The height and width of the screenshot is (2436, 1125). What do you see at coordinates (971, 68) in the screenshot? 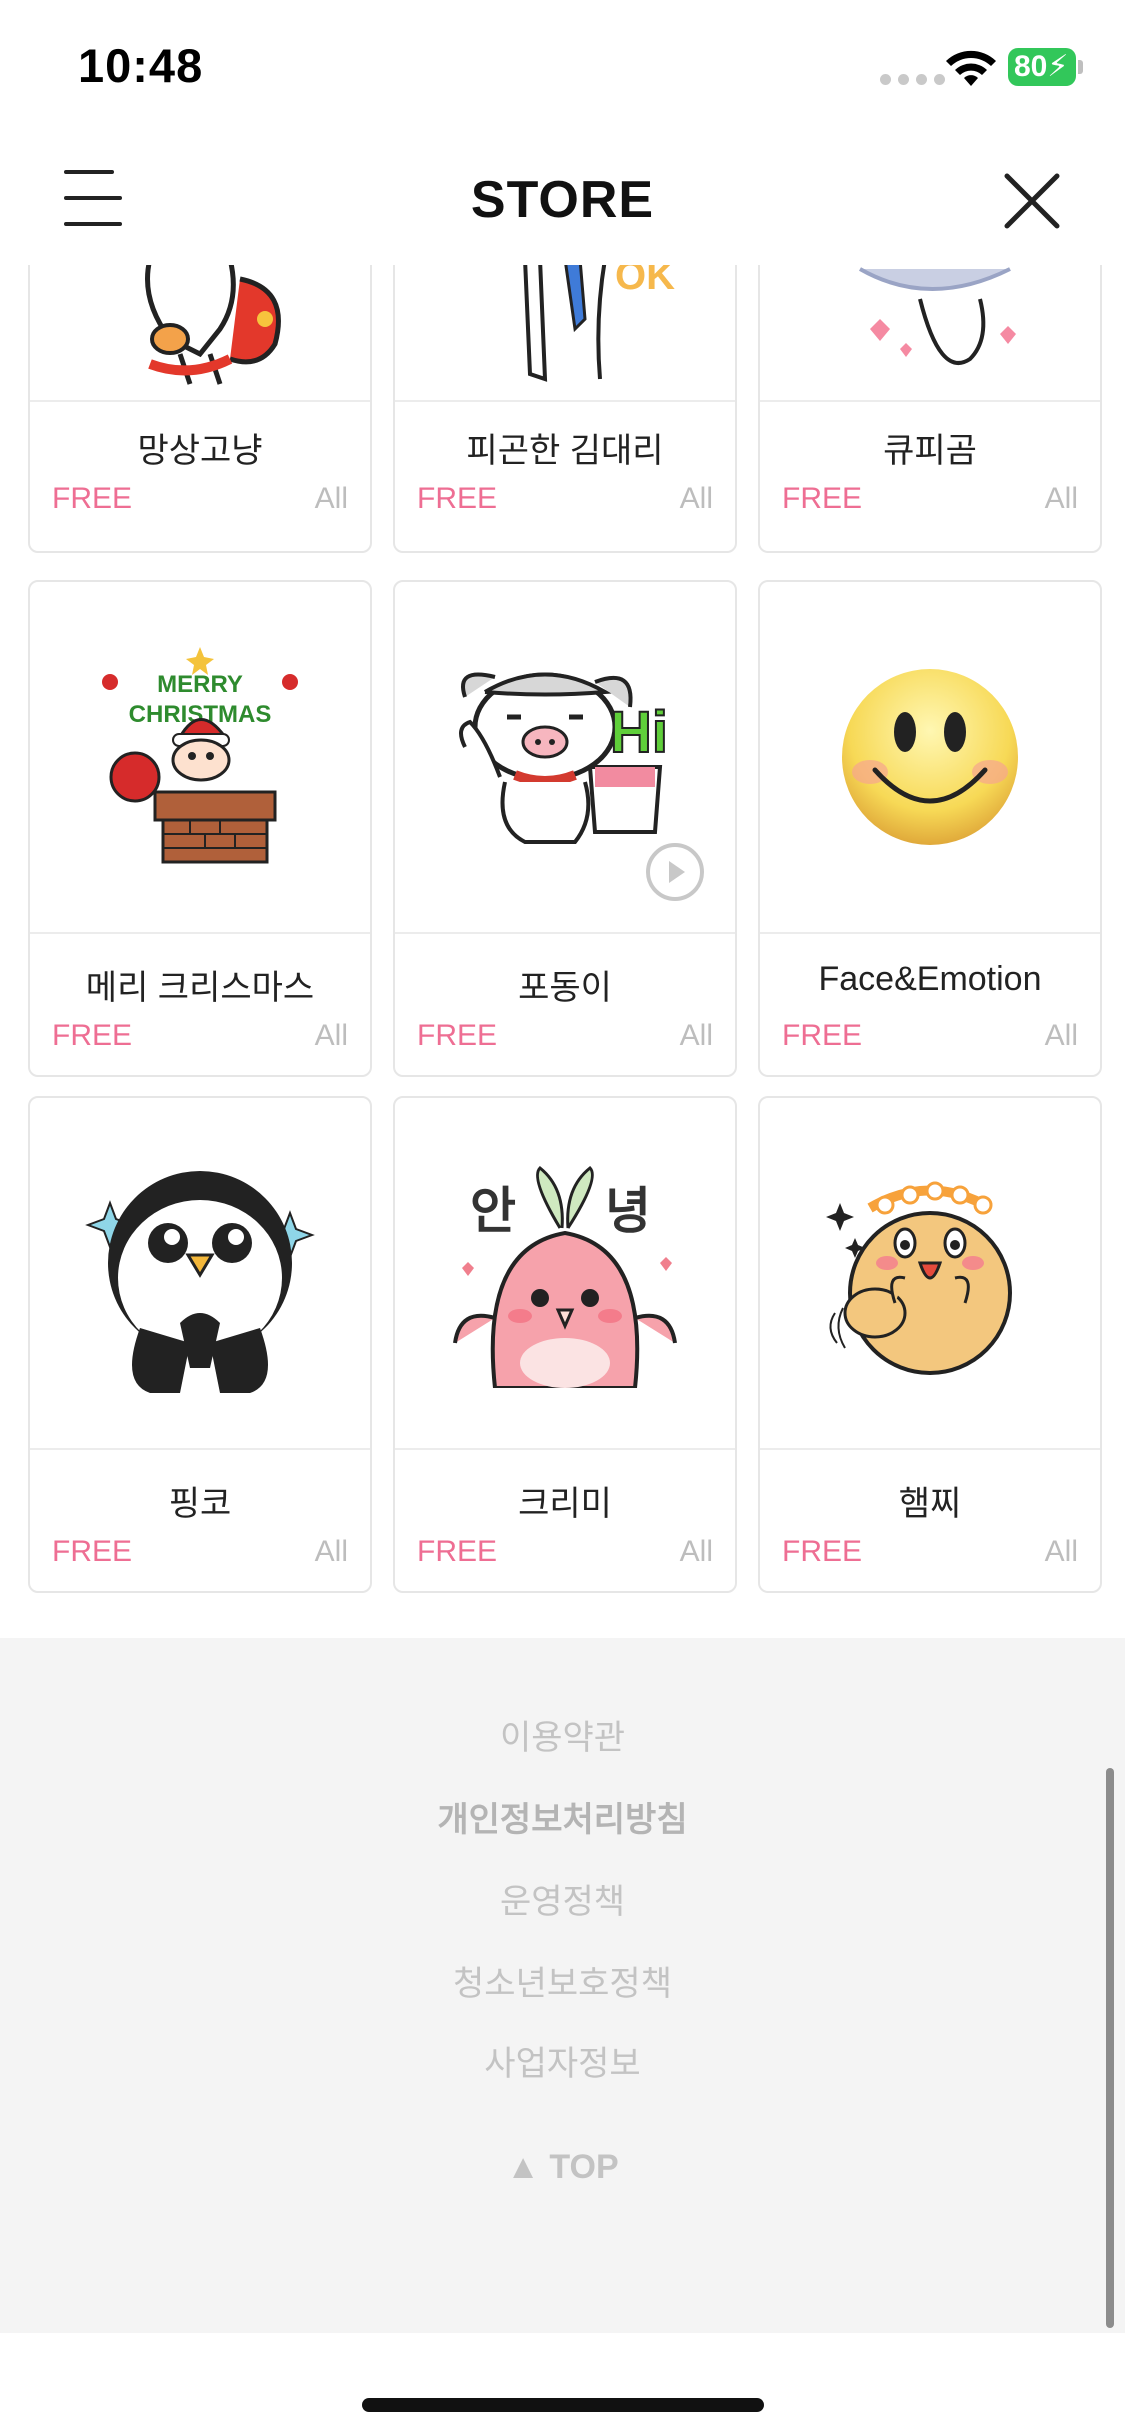
I see `wifi-icon` at bounding box center [971, 68].